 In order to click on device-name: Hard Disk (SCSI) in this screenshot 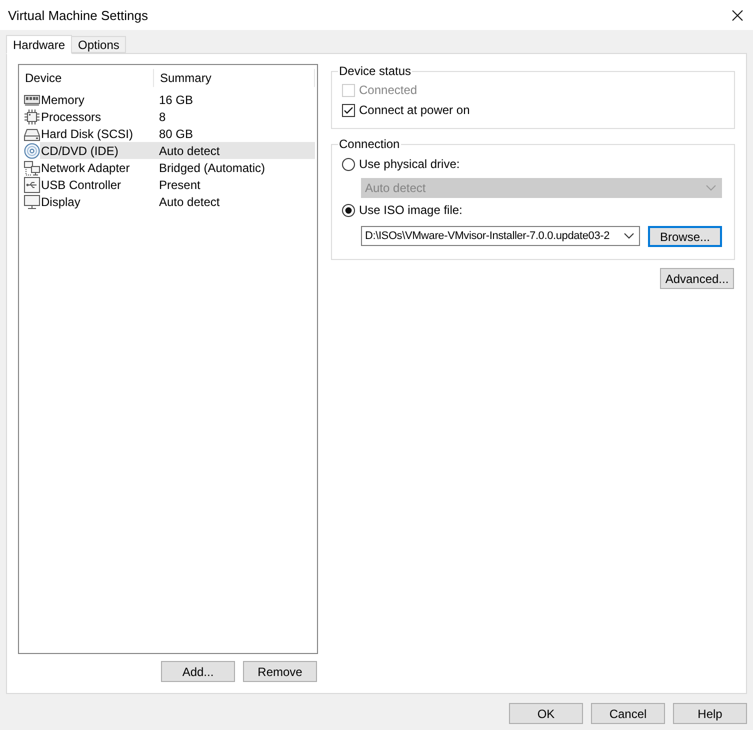, I will do `click(87, 134)`.